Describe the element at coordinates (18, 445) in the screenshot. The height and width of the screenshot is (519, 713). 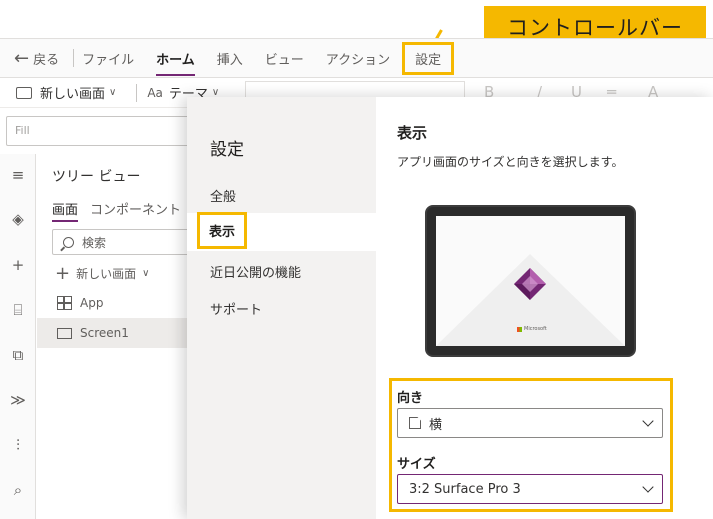
I see `tools-icon: ⫶` at that location.